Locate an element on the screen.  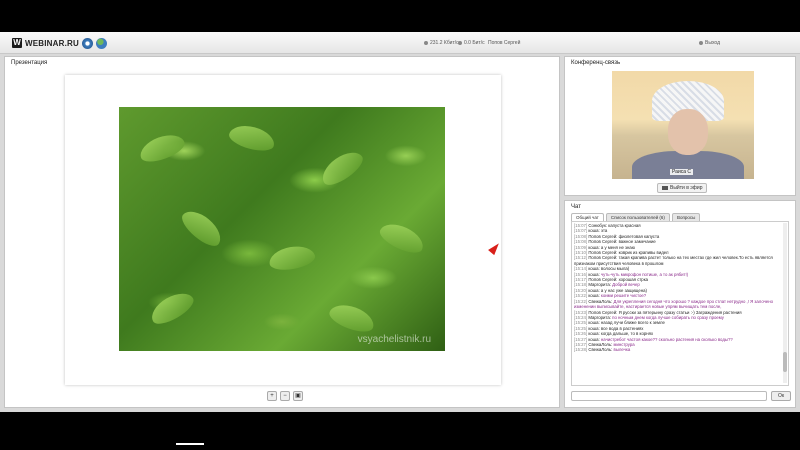
chat-message-text: минструра is located at coordinates (624, 344).